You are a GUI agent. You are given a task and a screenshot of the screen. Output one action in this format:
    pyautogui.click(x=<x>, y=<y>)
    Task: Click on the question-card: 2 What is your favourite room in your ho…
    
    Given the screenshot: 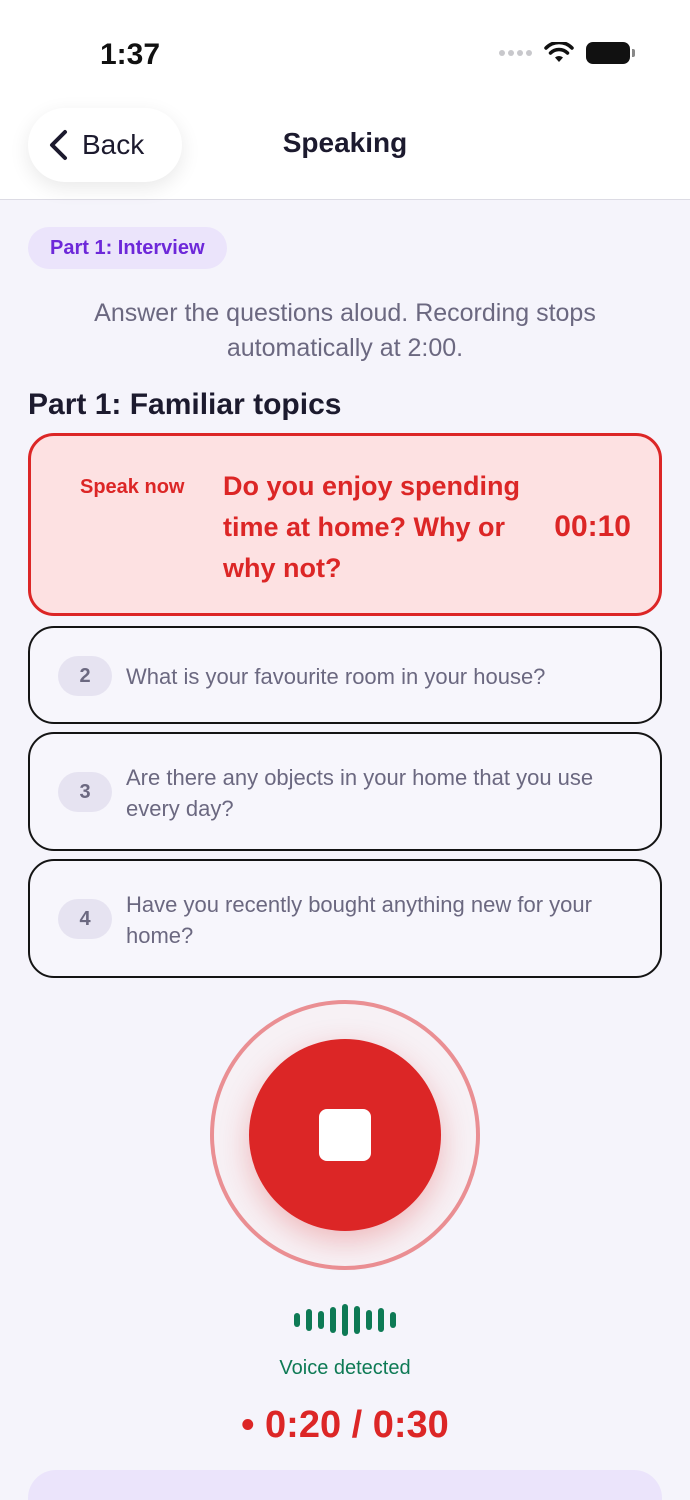 What is the action you would take?
    pyautogui.click(x=345, y=675)
    